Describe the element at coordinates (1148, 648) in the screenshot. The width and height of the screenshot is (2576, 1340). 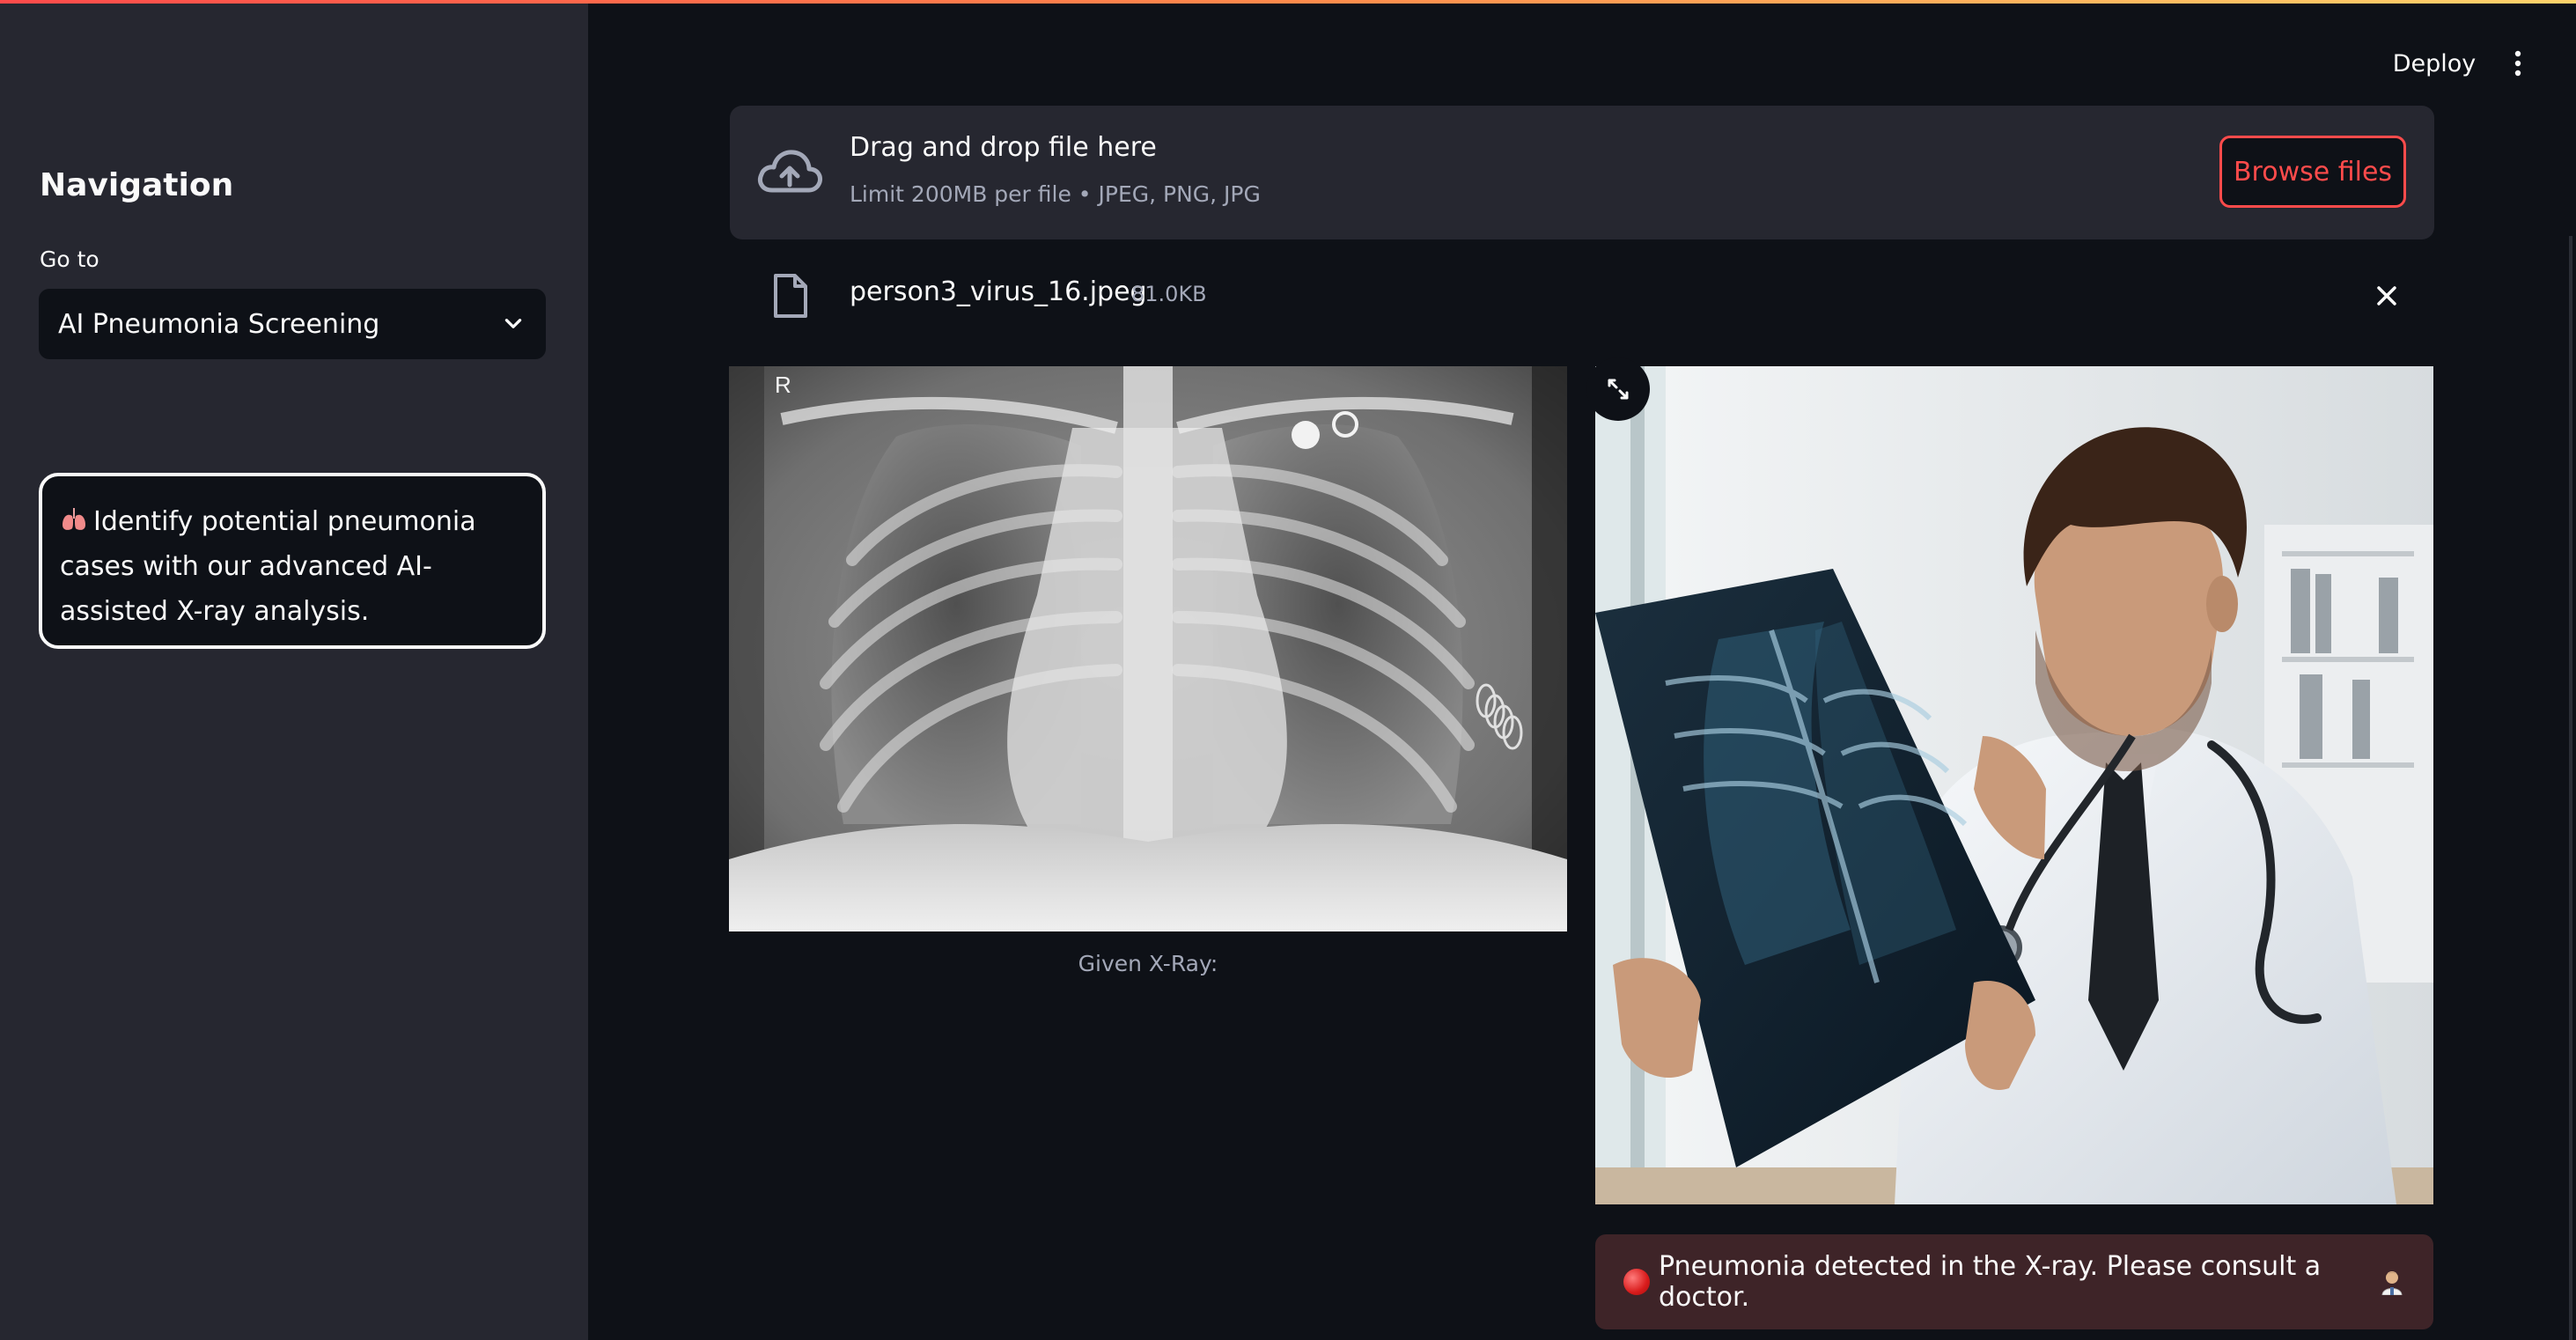
I see `xray-image: R` at that location.